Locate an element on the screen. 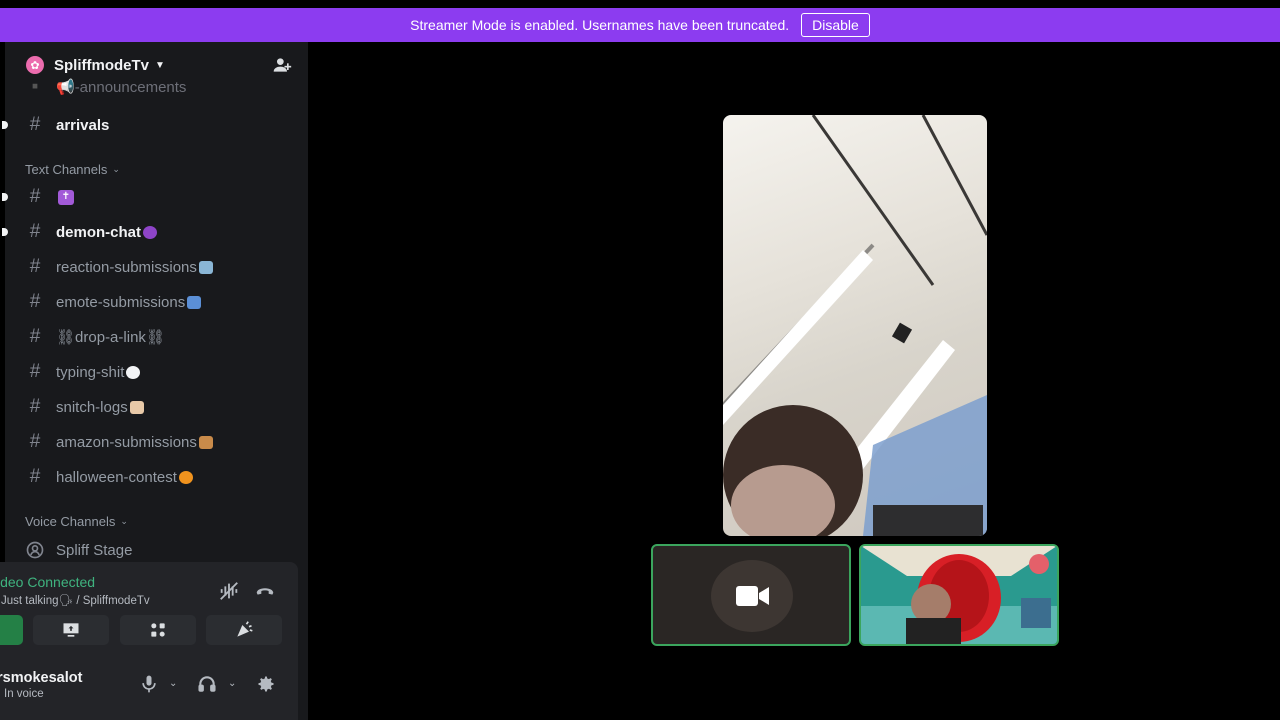 The height and width of the screenshot is (720, 1280). voice-channel-spliff-stage: Spliff Stage is located at coordinates (156, 550).